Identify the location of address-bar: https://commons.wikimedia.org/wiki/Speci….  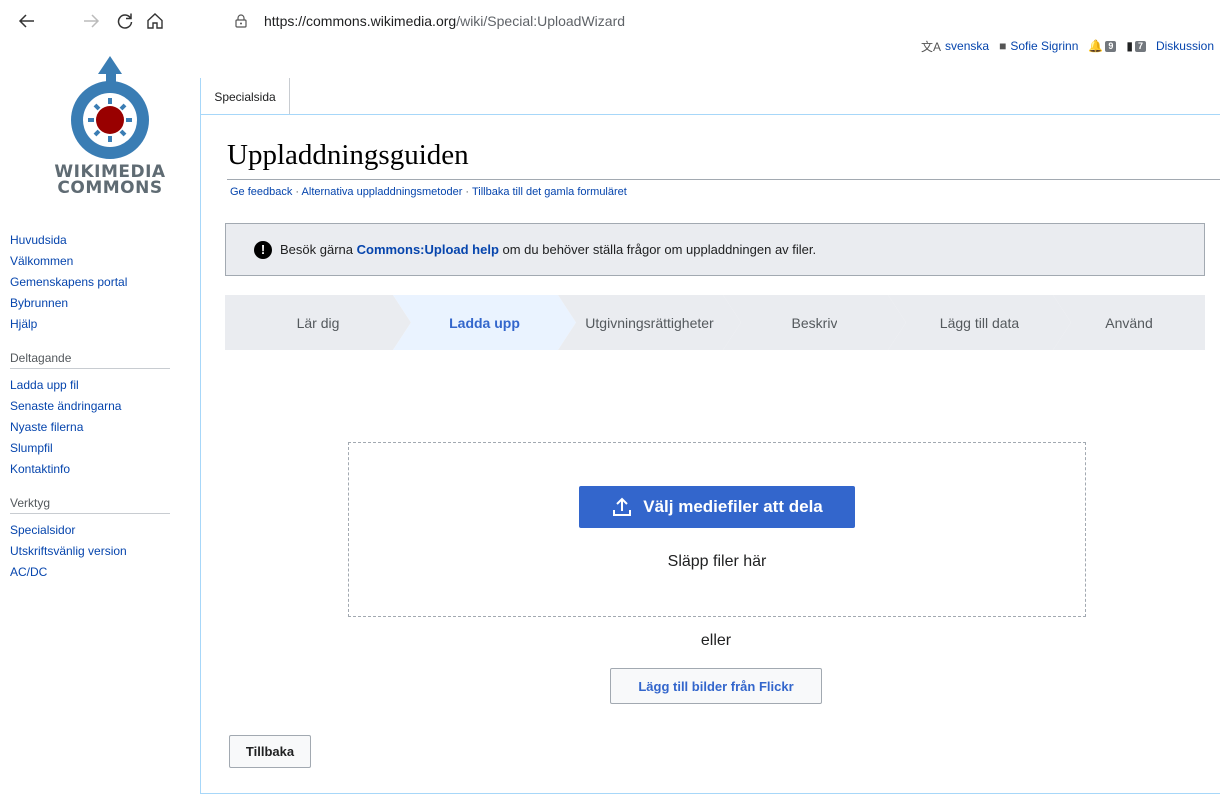
(709, 21).